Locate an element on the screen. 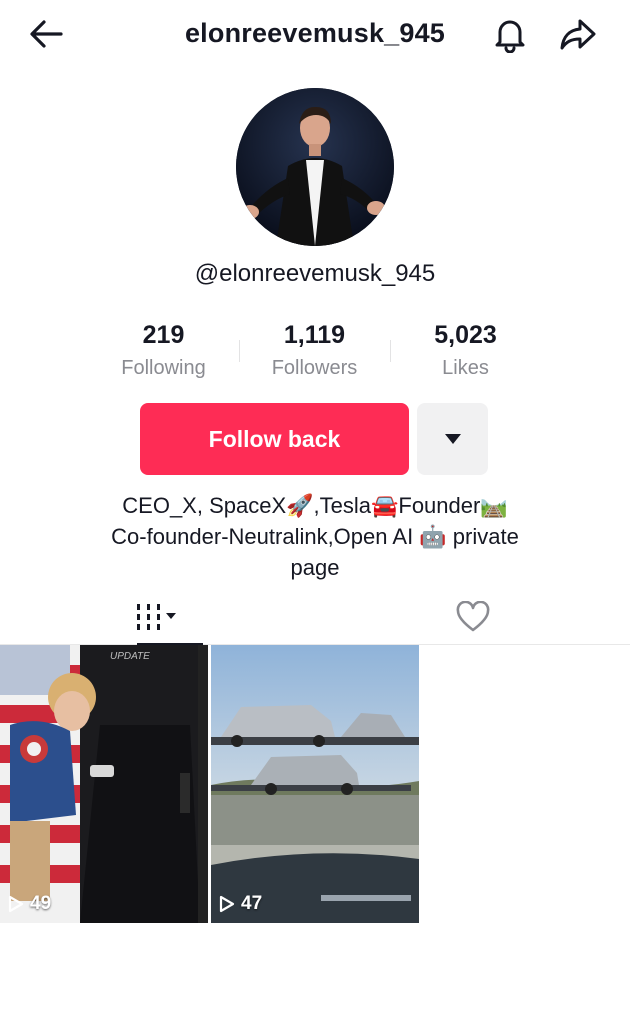  follow-back-button: Follow back is located at coordinates (274, 439).